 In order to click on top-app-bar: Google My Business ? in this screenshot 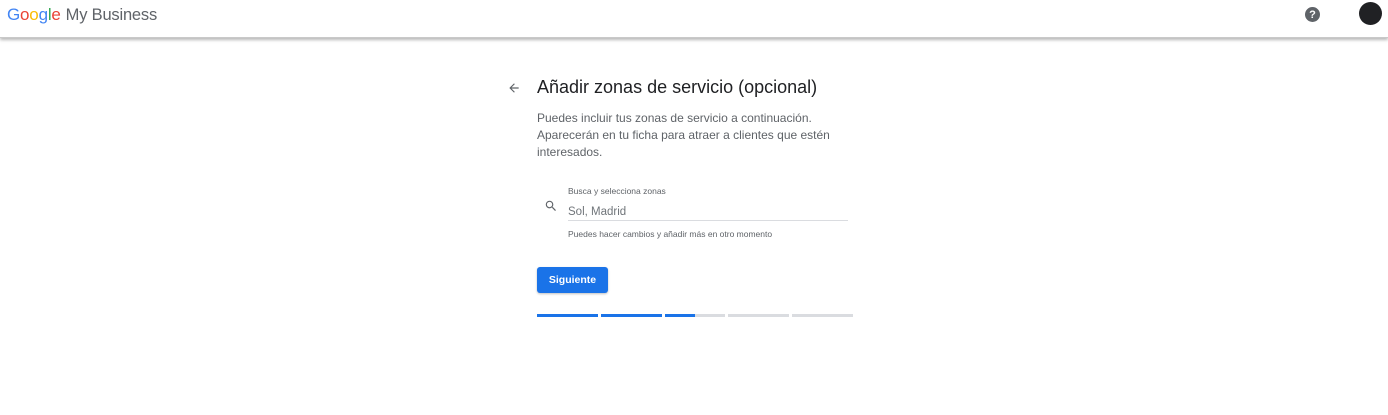, I will do `click(694, 19)`.